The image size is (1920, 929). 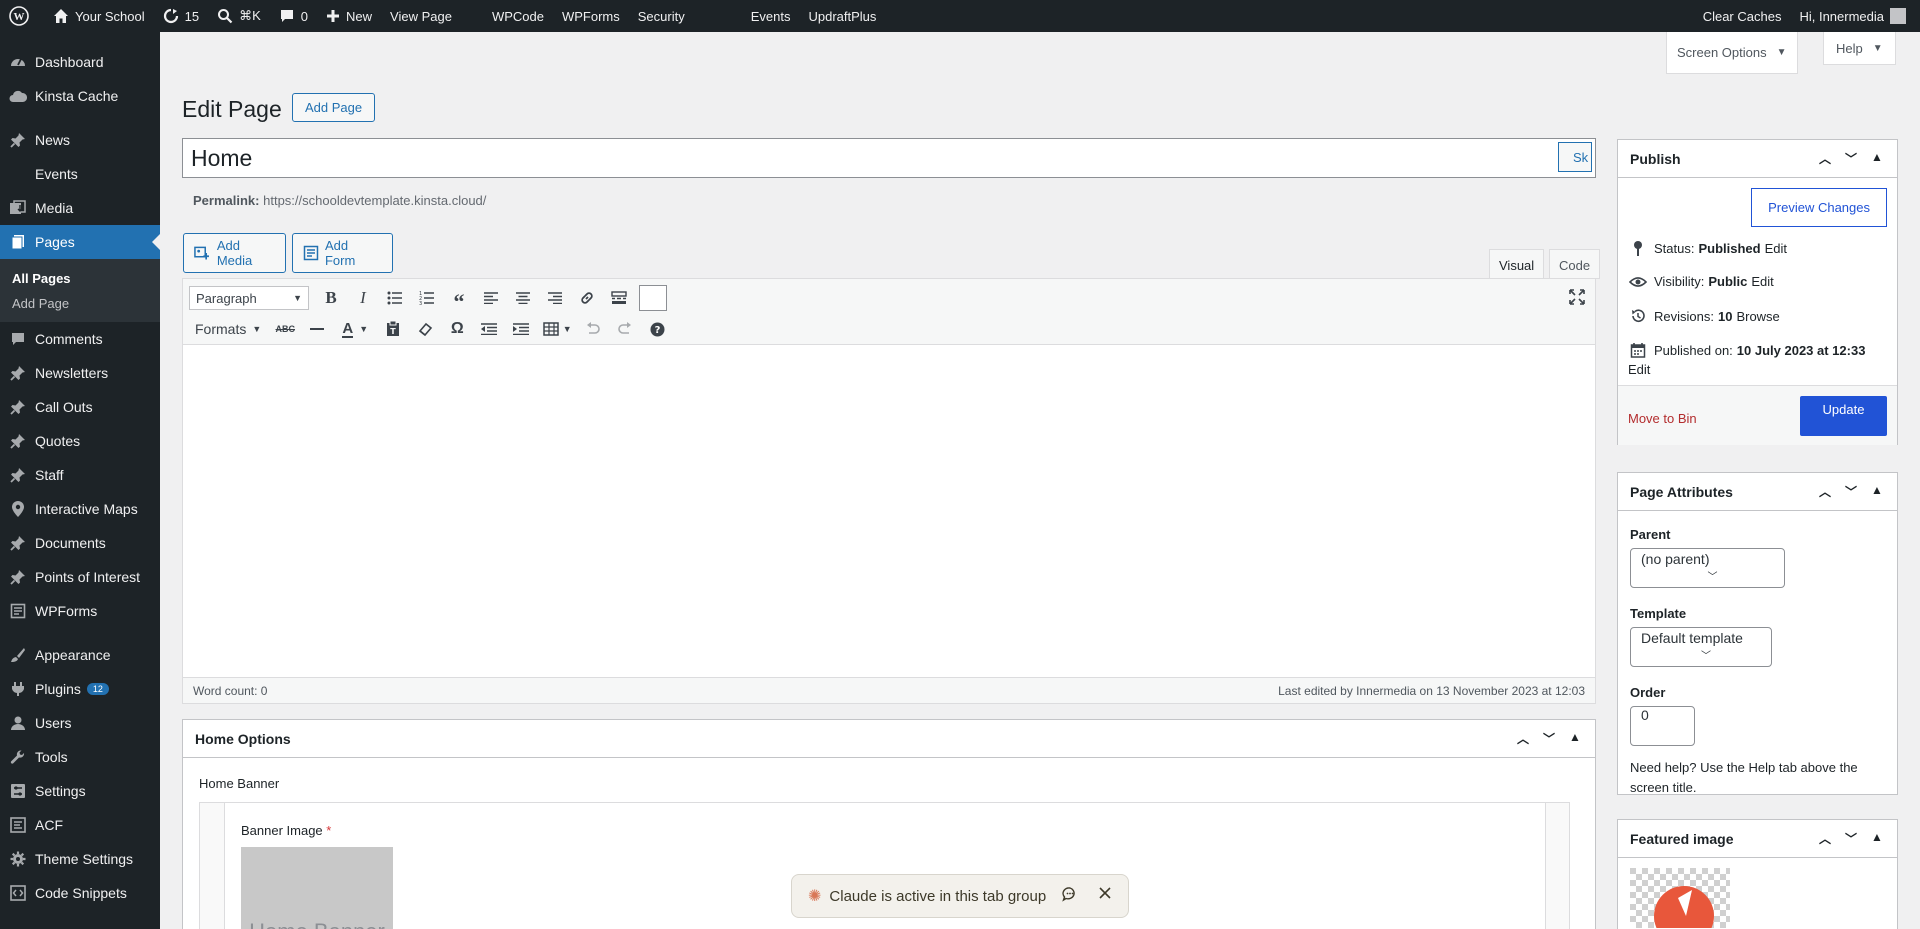 I want to click on horizontal-line-icon, so click(x=317, y=329).